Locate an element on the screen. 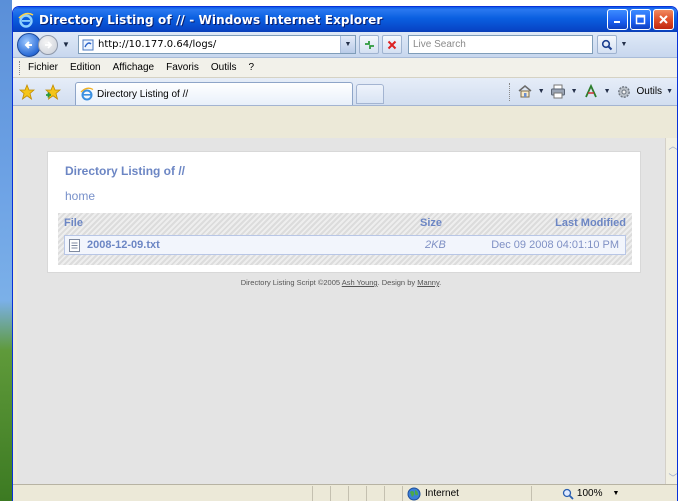  close-button is located at coordinates (663, 19).